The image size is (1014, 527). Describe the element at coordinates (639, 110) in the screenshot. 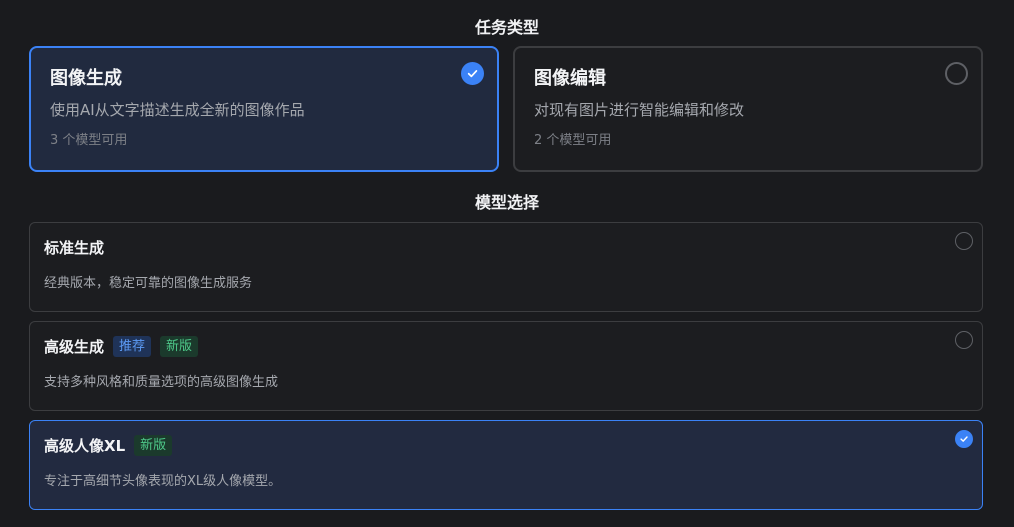

I see `task-option-description: 对现有图片进行智能编辑和修改` at that location.